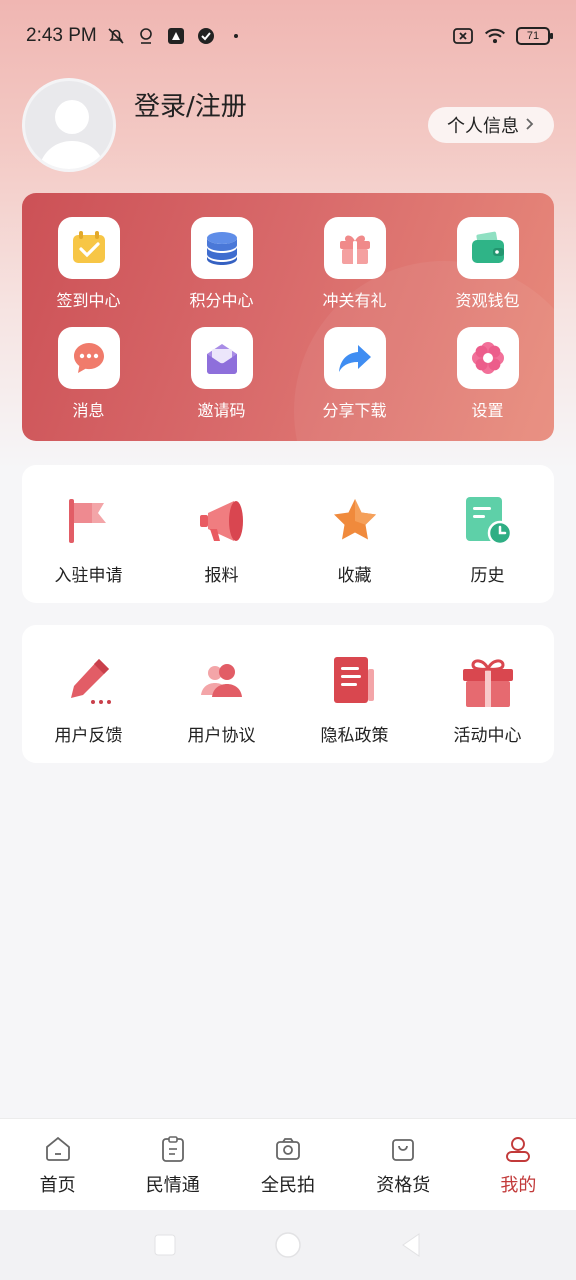 Image resolution: width=576 pixels, height=1280 pixels. Describe the element at coordinates (57, 1164) in the screenshot. I see `tab-home: 首页` at that location.